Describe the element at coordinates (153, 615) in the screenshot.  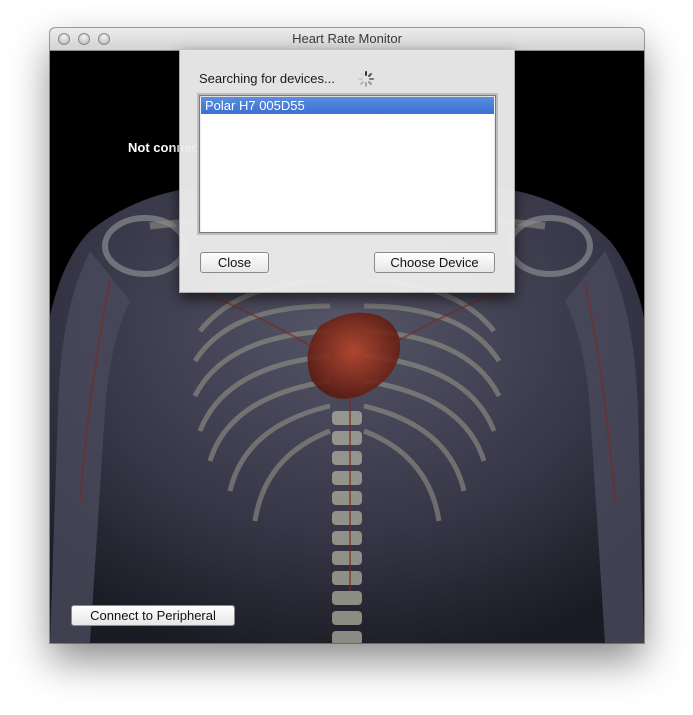
I see `connect-to-peripheral-button: Connect to Peripheral` at that location.